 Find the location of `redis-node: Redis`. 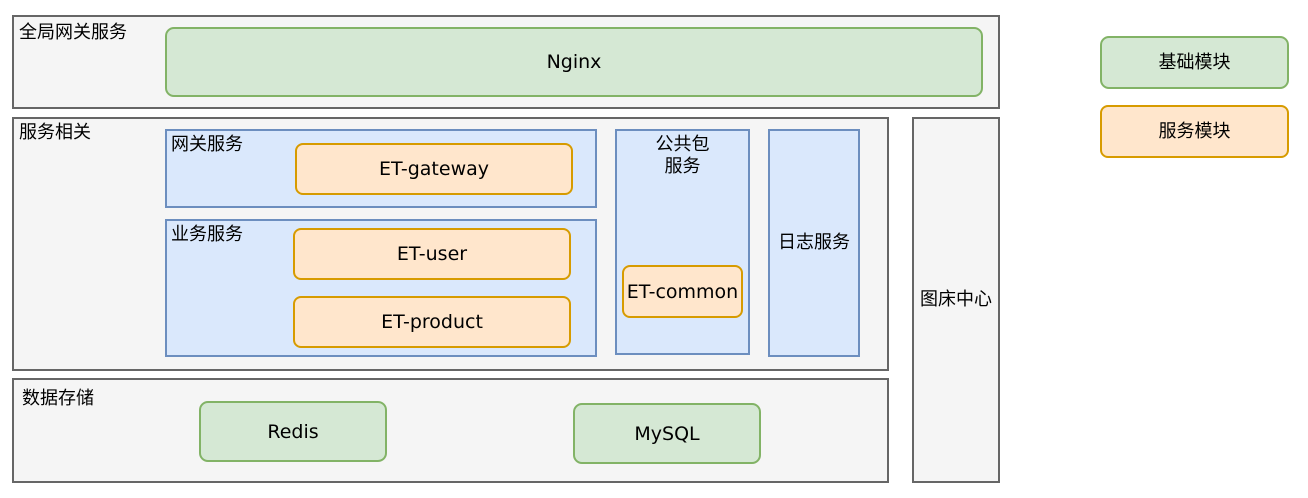

redis-node: Redis is located at coordinates (293, 431).